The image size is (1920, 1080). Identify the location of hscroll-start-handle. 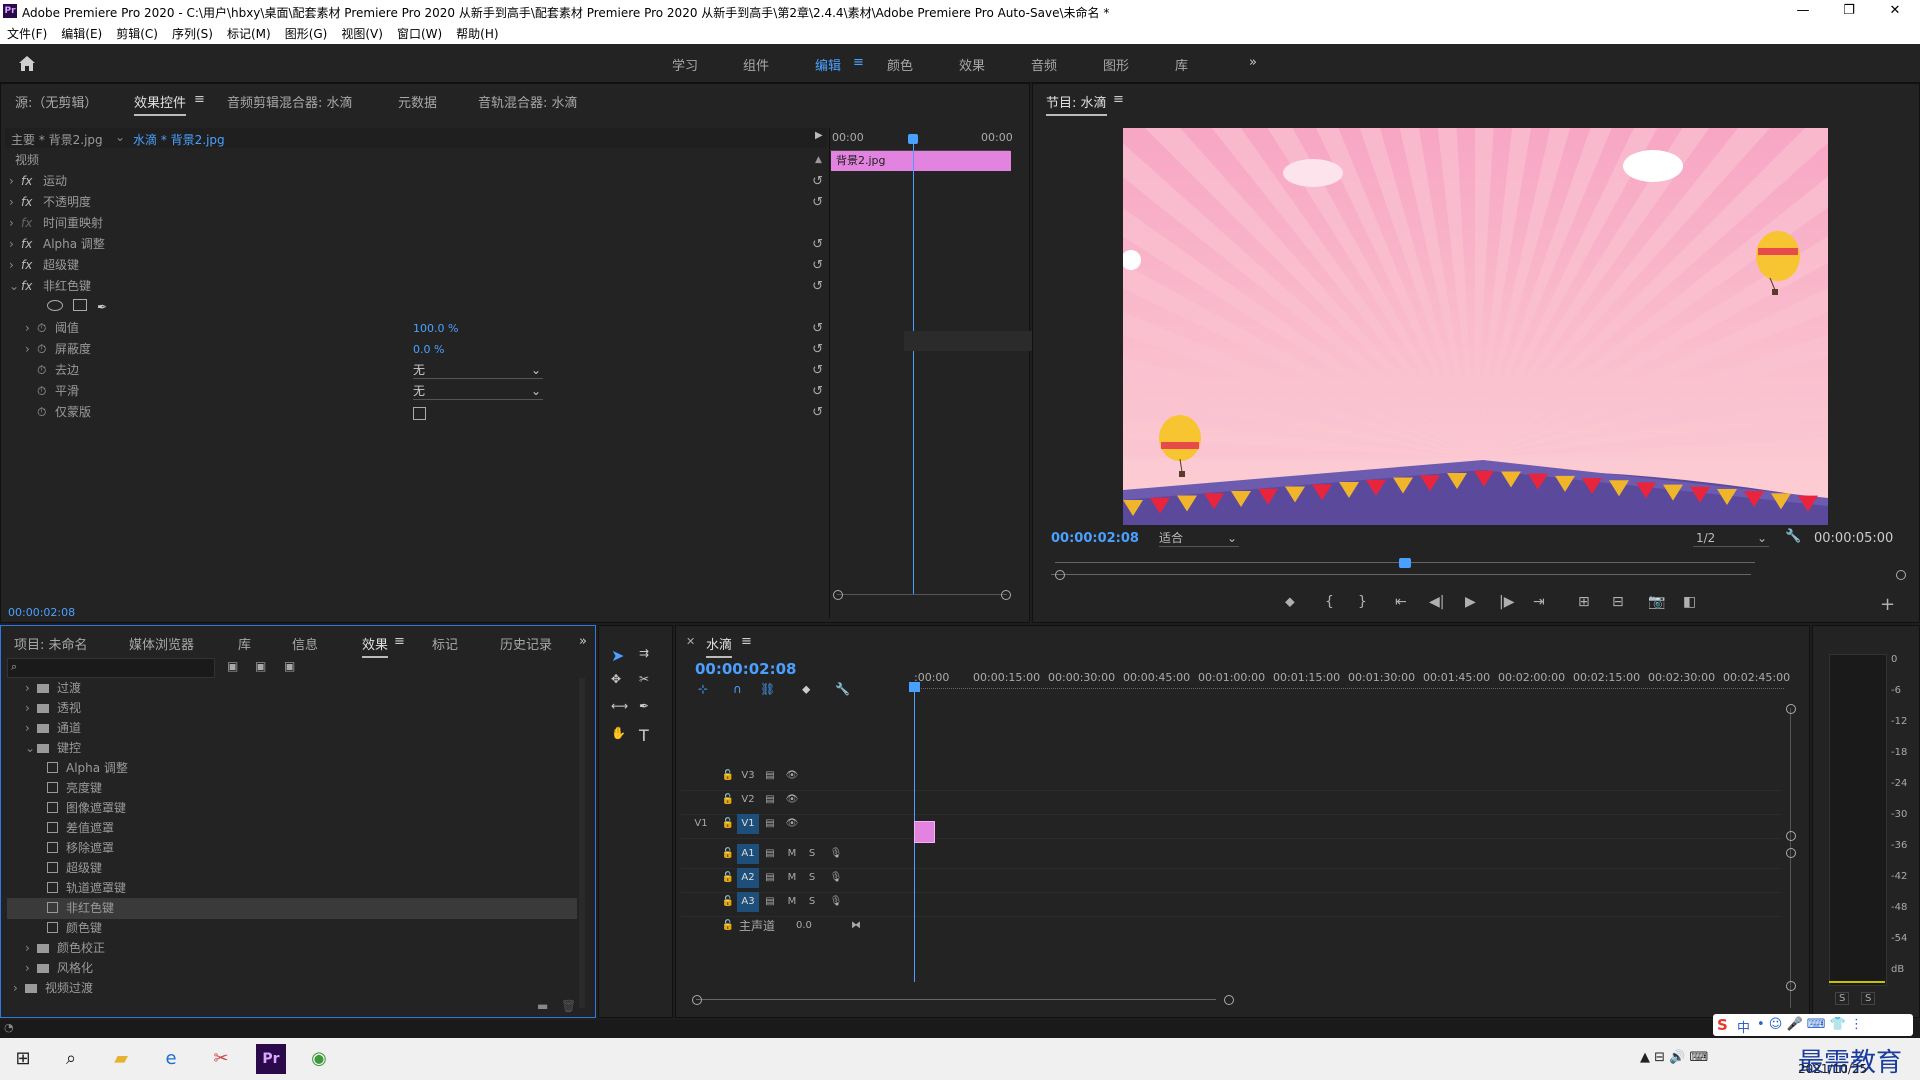
(697, 1000).